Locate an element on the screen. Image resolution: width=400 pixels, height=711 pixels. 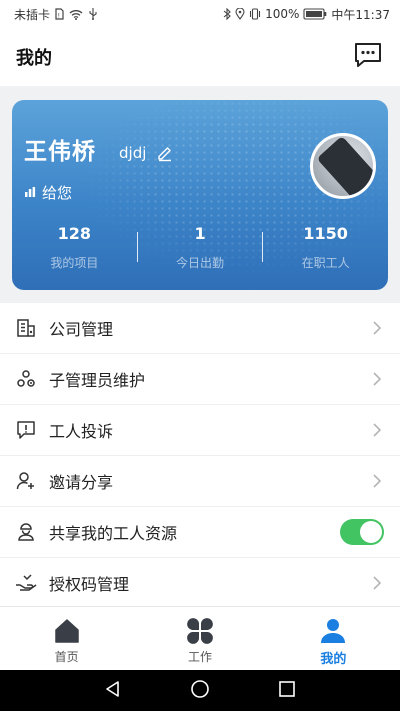
battery-percent: 100% is located at coordinates (282, 14).